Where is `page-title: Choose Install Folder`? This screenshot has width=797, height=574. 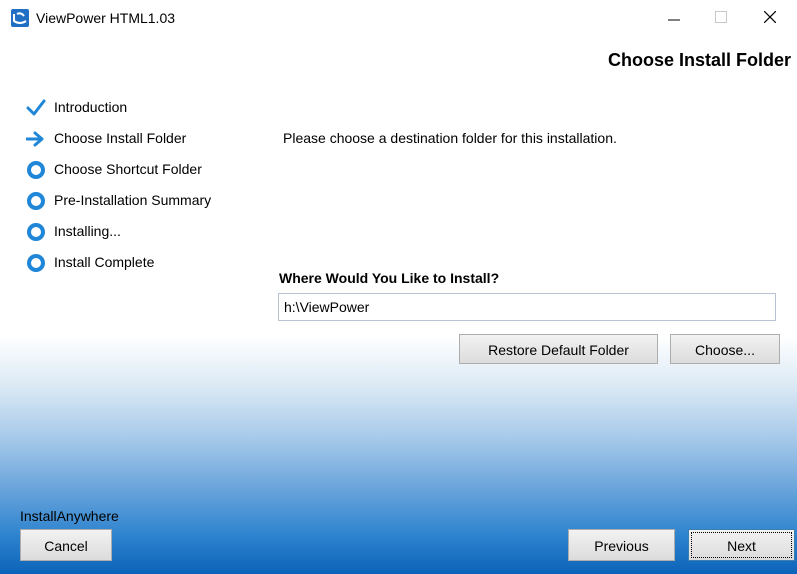
page-title: Choose Install Folder is located at coordinates (699, 60).